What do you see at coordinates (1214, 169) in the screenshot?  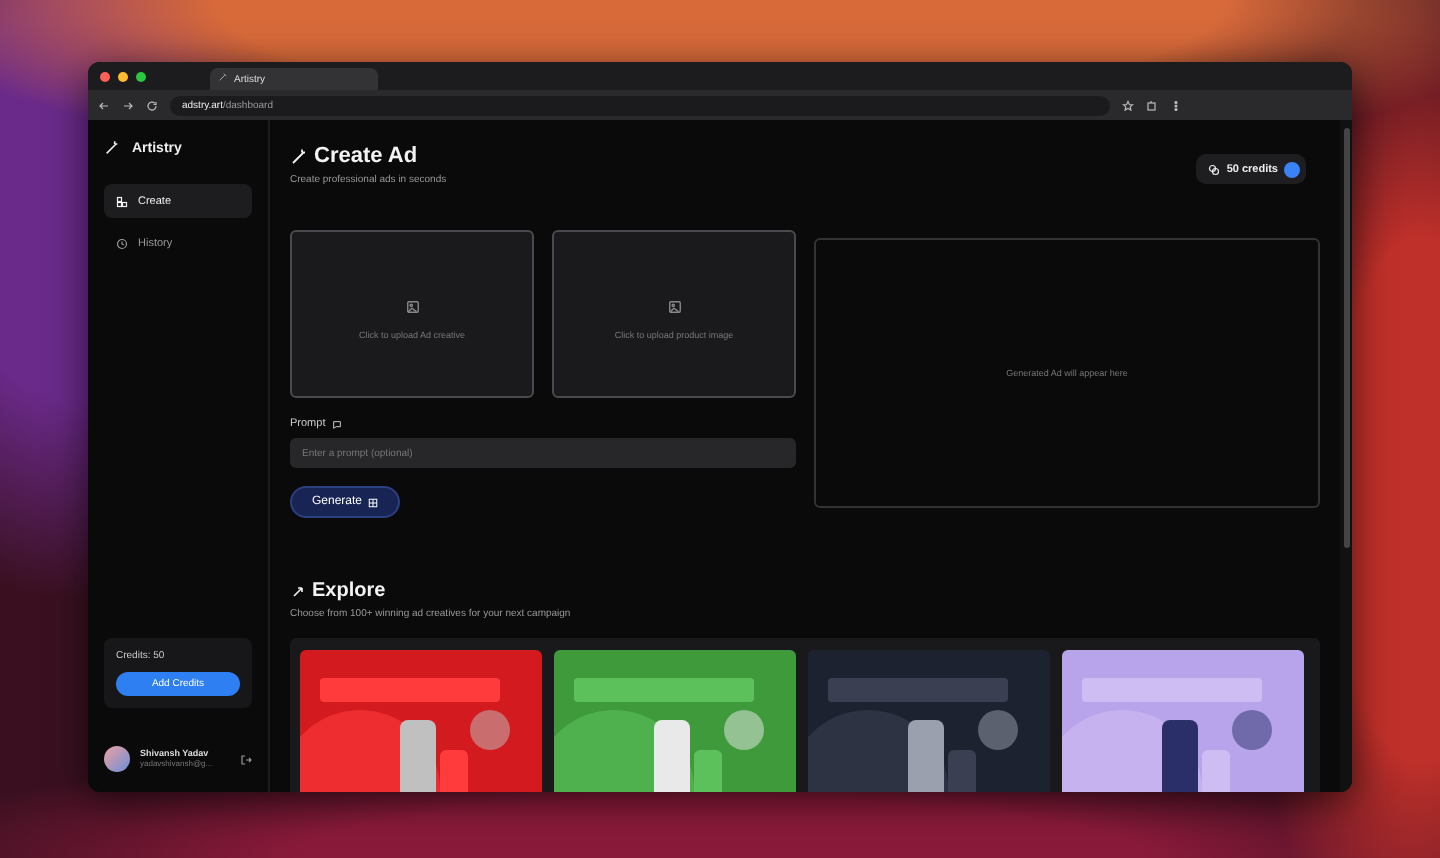 I see `coins-icon` at bounding box center [1214, 169].